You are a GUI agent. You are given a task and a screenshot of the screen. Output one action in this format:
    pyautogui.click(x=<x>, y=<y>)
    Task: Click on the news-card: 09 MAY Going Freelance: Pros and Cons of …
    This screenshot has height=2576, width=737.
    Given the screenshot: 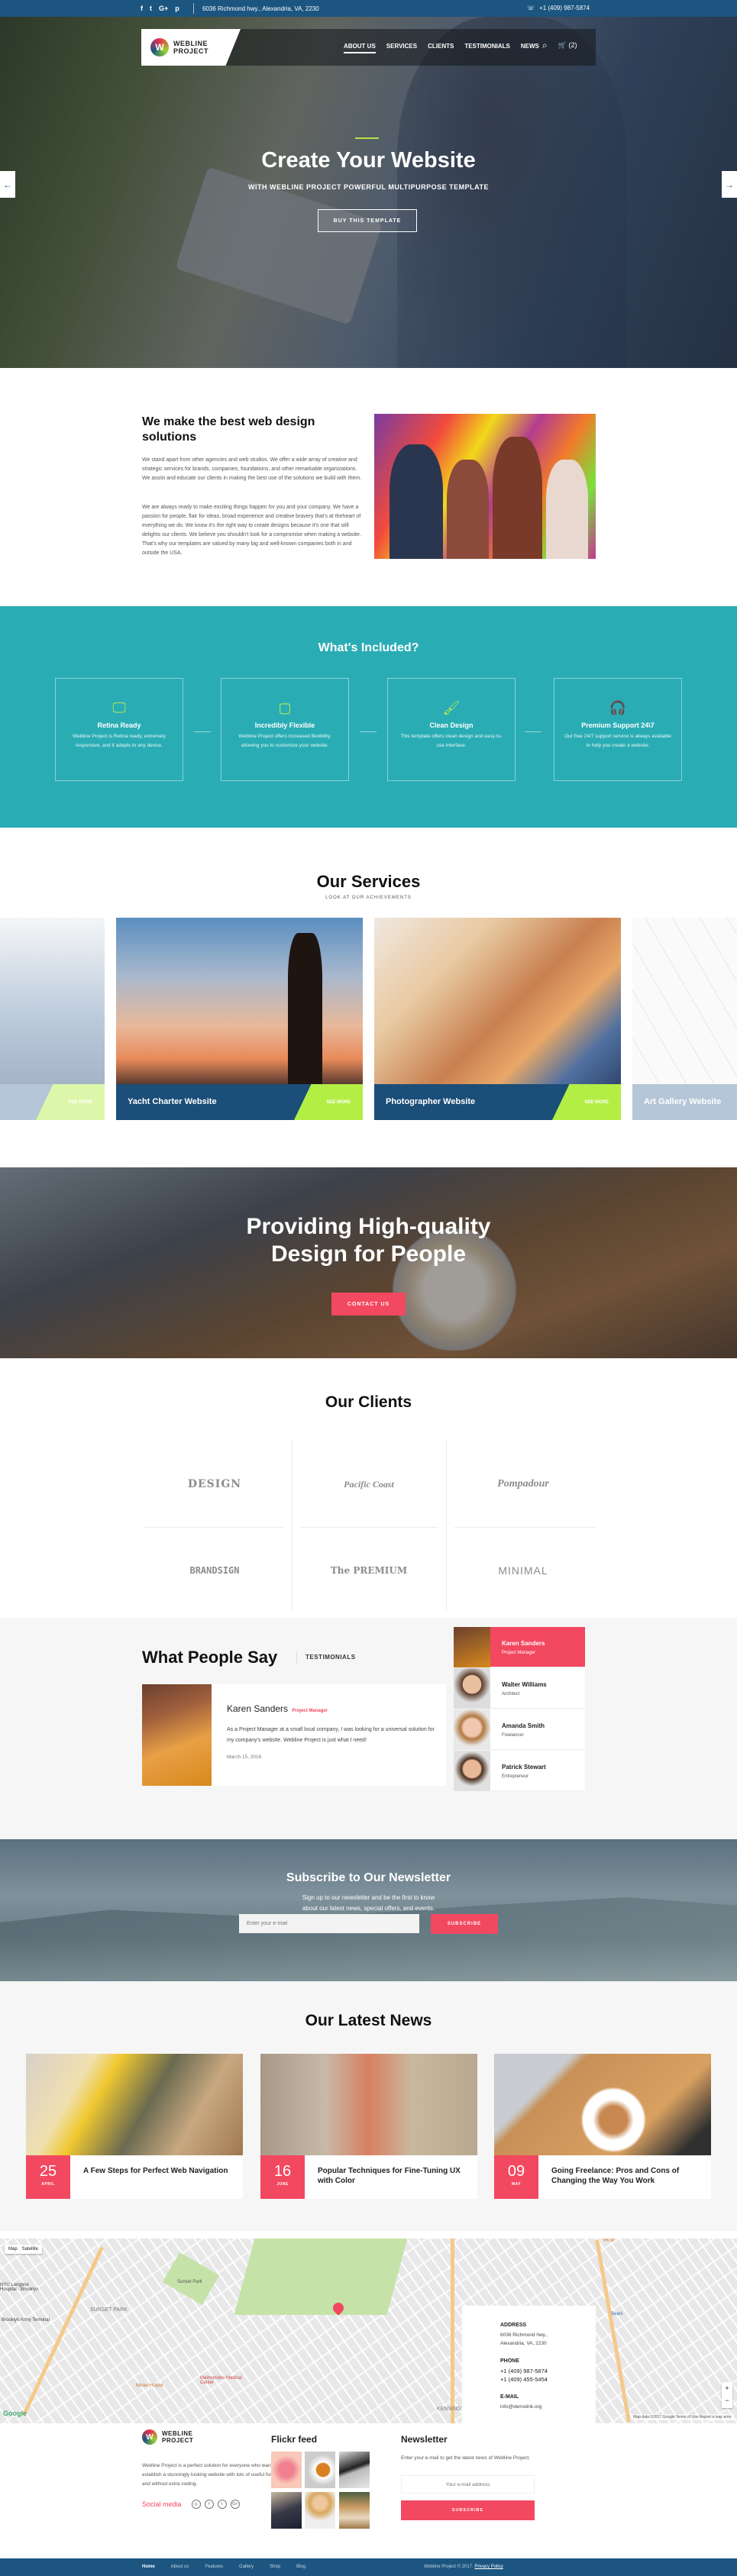 What is the action you would take?
    pyautogui.click(x=602, y=2126)
    